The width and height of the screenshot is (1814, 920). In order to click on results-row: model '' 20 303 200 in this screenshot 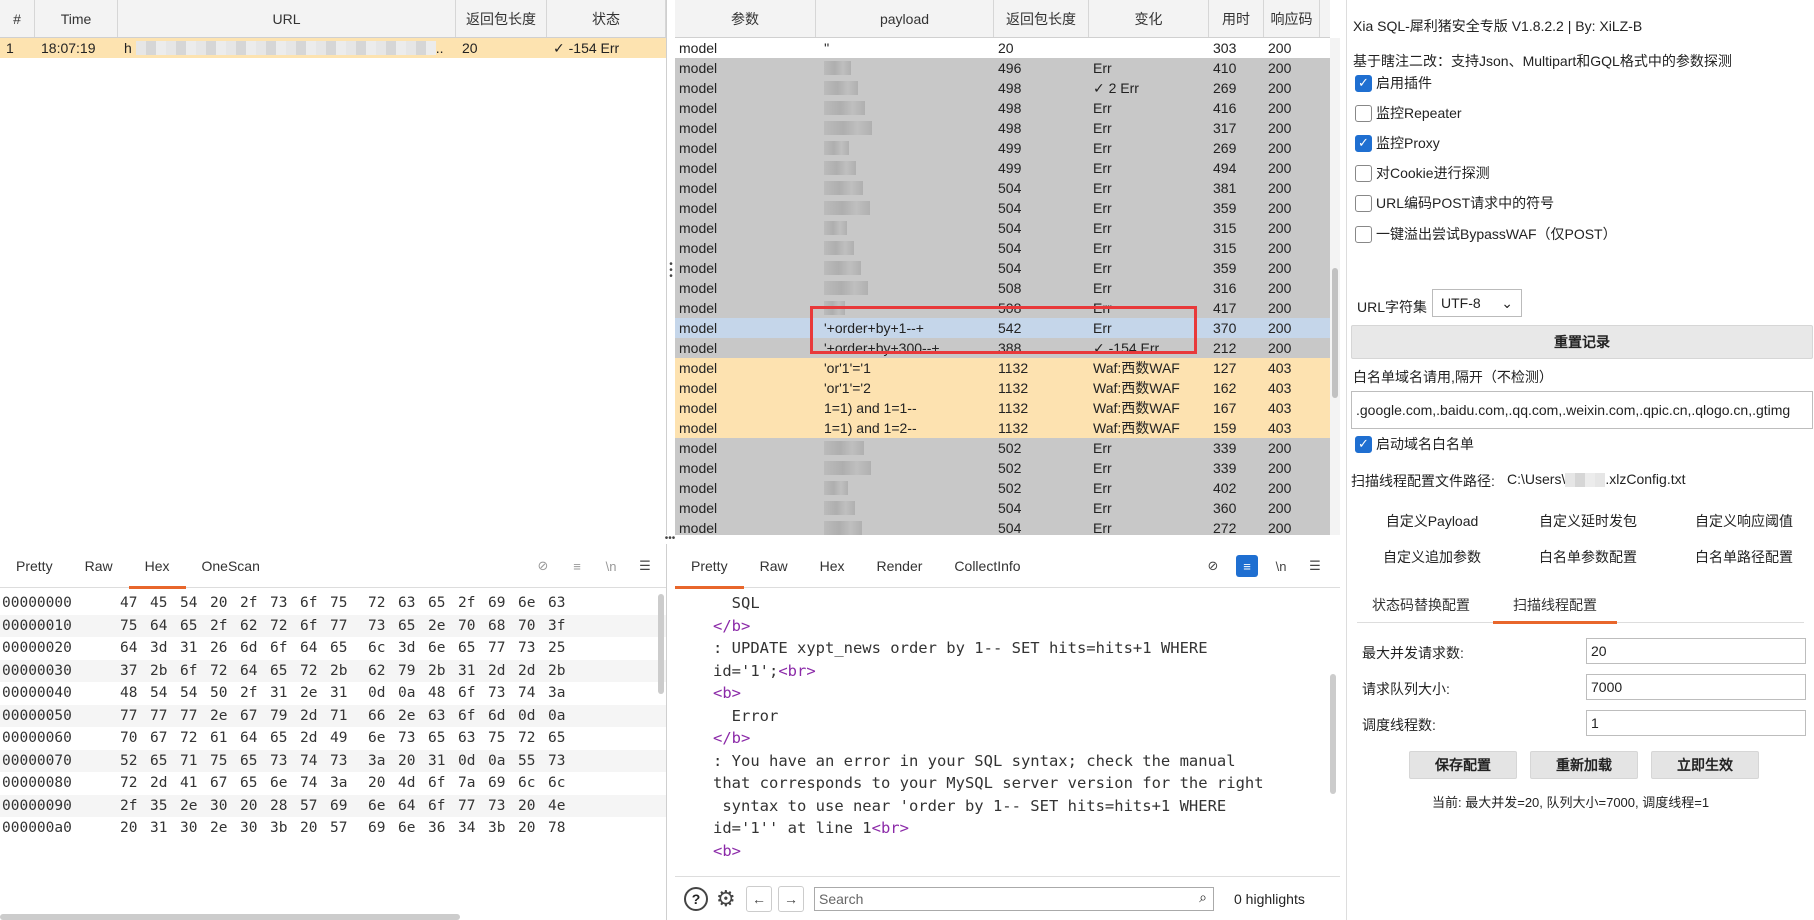, I will do `click(1002, 48)`.